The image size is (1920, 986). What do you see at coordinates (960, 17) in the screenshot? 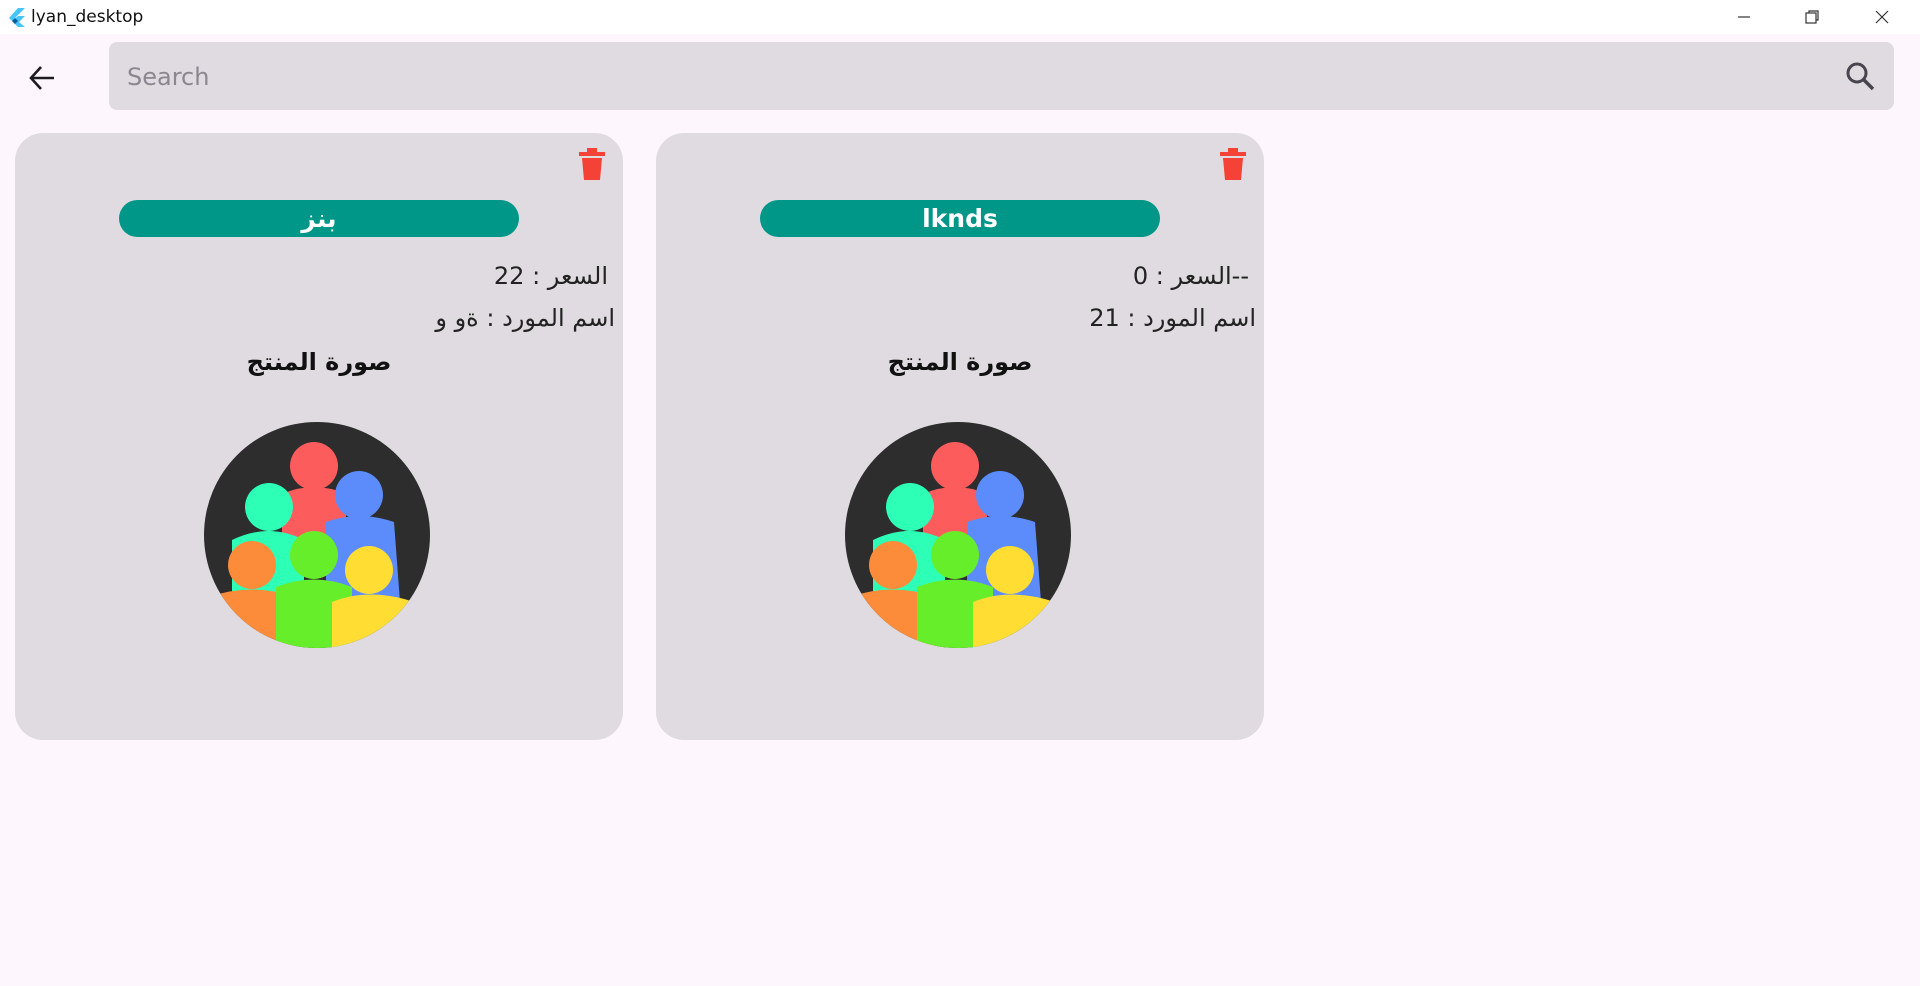
I see `window-titlebar: lyan_desktop` at bounding box center [960, 17].